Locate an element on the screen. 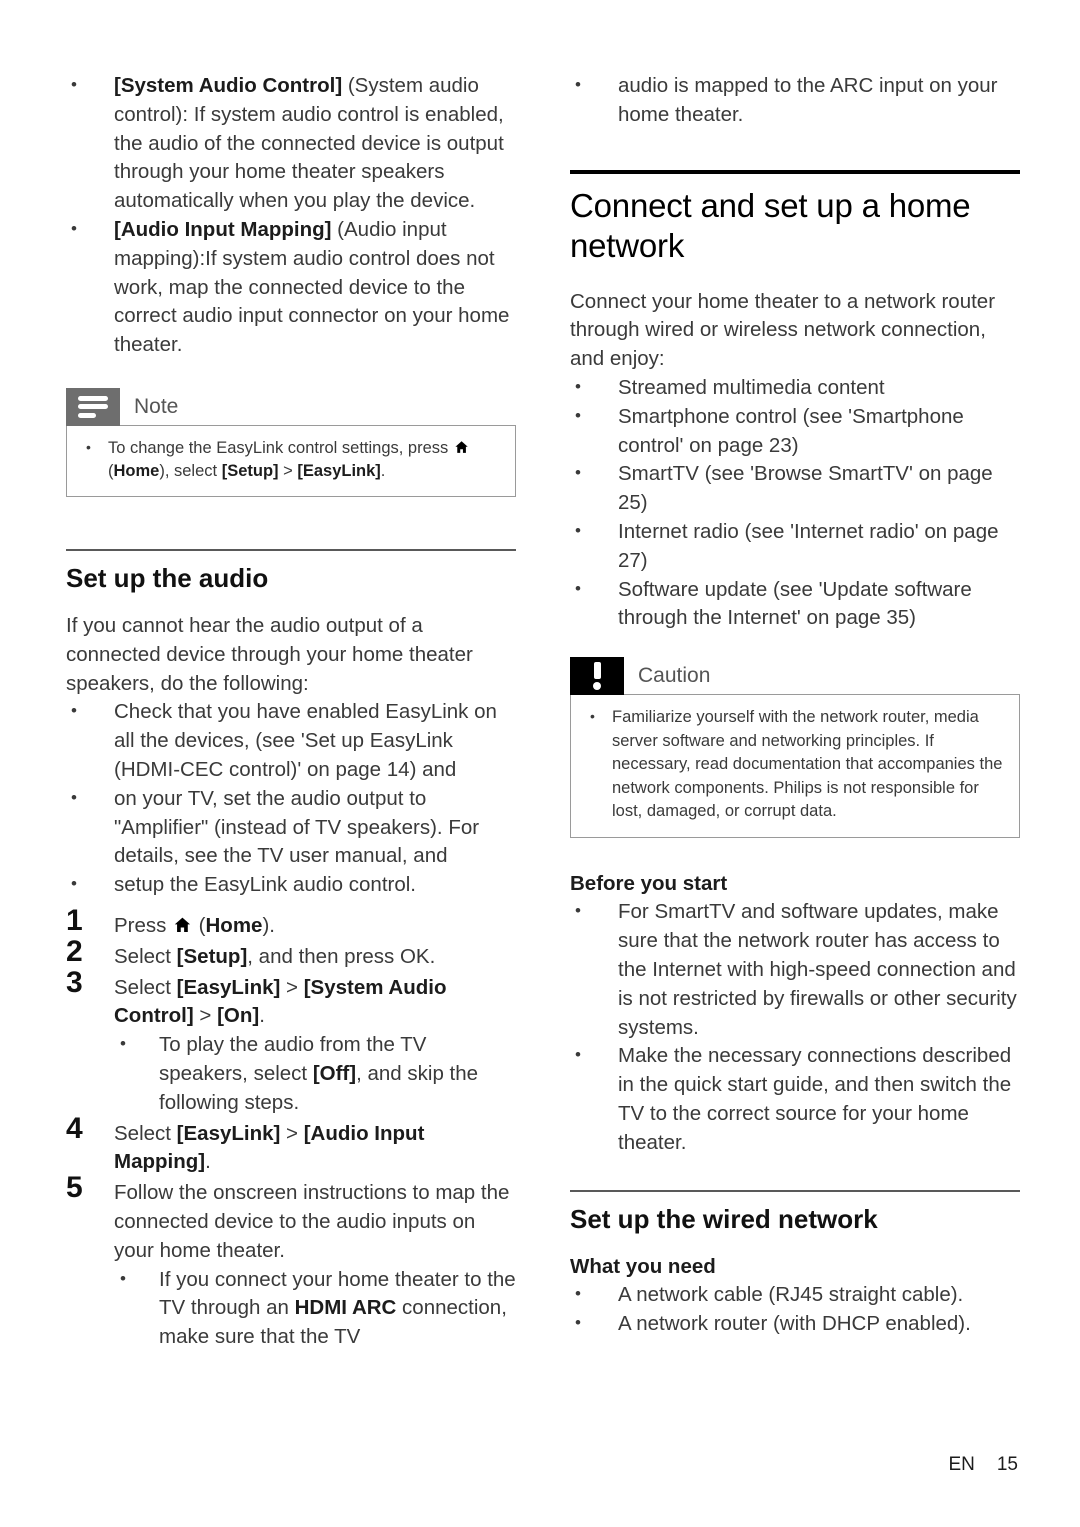 The width and height of the screenshot is (1080, 1527). list-item: A network cable (RJ45 straight cable). is located at coordinates (795, 1295).